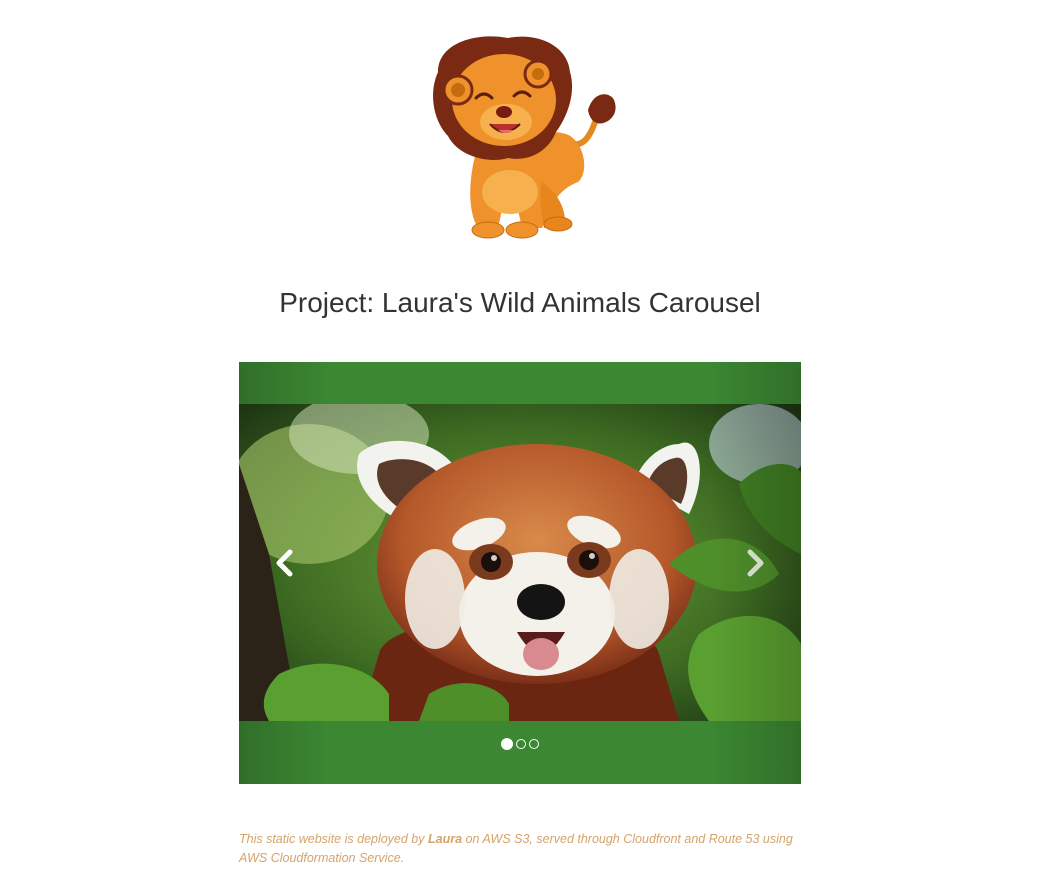  Describe the element at coordinates (520, 302) in the screenshot. I see `page-title: Project: Laura's Wild Animals Carousel` at that location.